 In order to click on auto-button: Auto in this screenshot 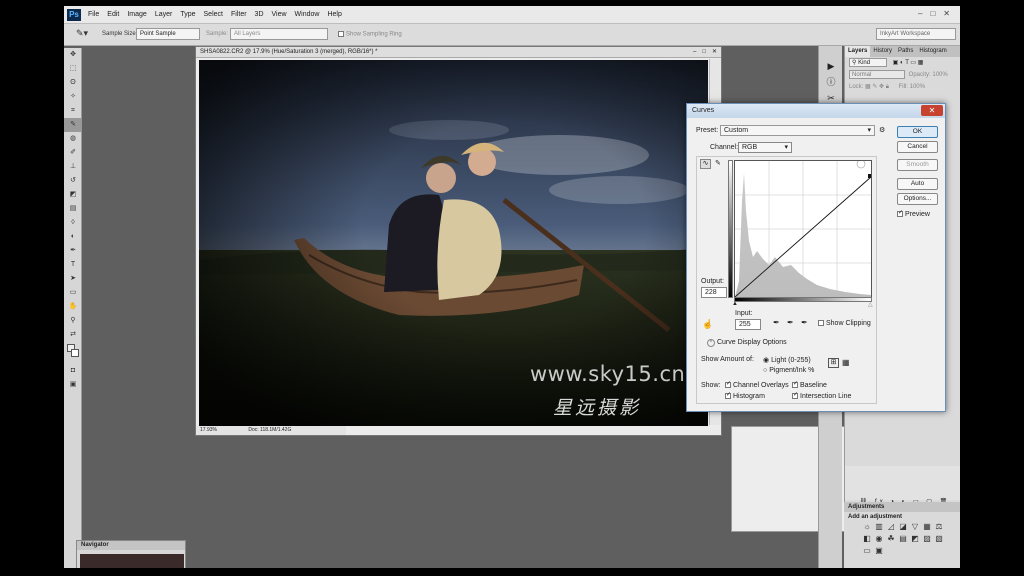, I will do `click(917, 184)`.